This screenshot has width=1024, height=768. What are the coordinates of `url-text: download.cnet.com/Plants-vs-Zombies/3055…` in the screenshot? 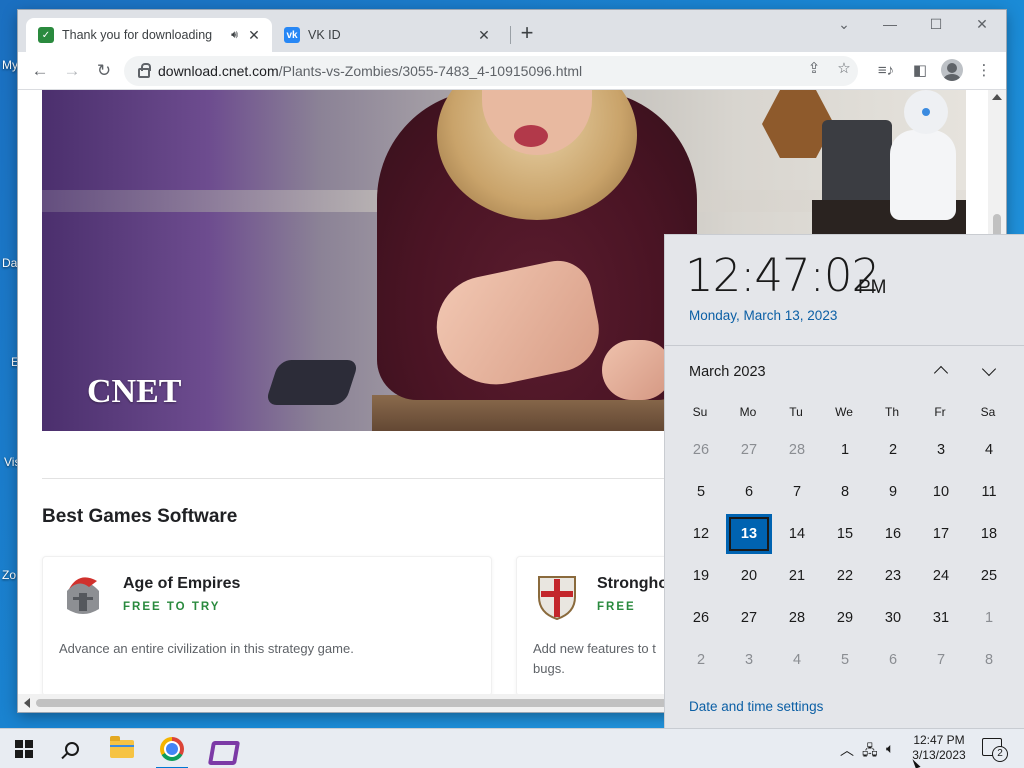 It's located at (370, 71).